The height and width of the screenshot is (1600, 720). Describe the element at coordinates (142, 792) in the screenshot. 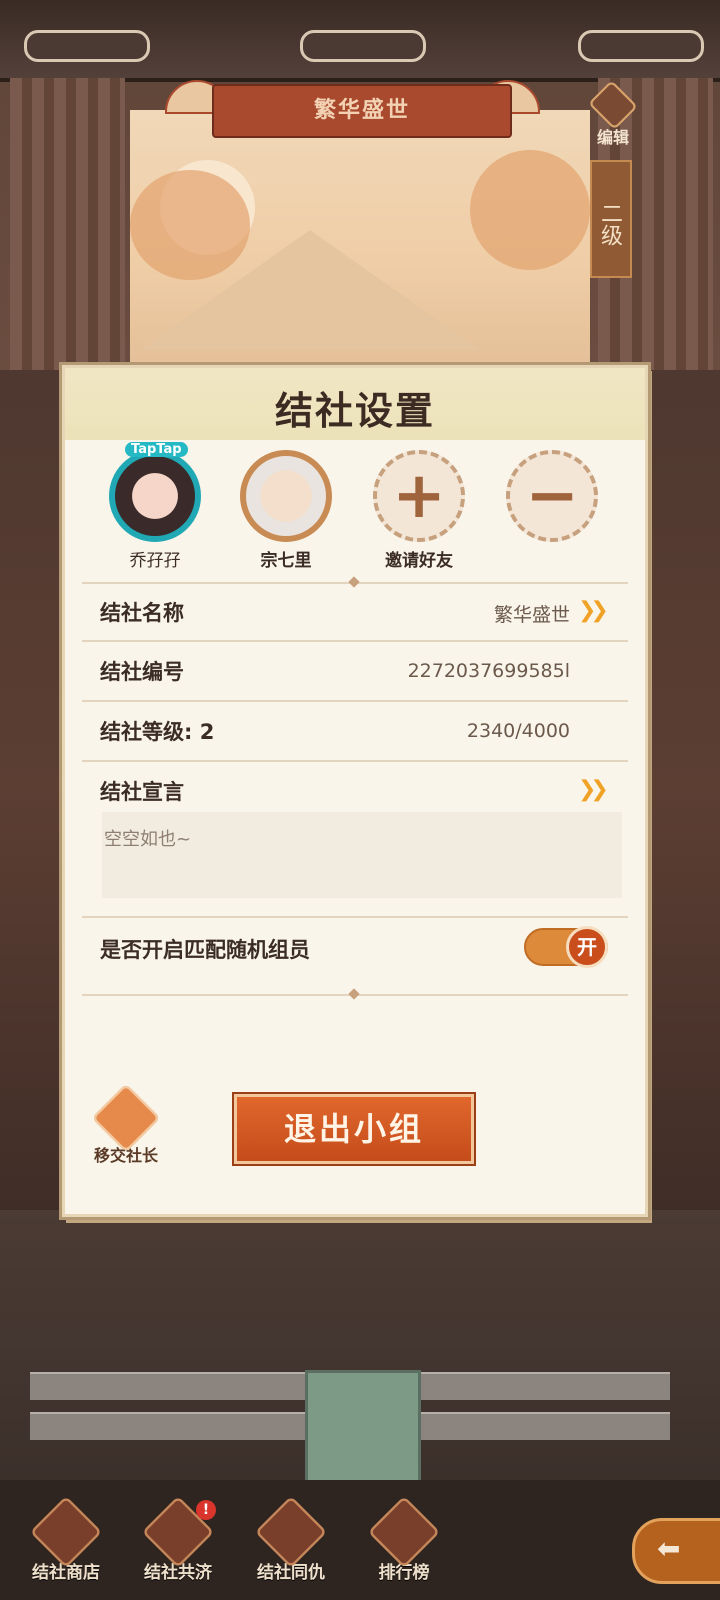

I see `manifesto-label: 结社宣言` at that location.